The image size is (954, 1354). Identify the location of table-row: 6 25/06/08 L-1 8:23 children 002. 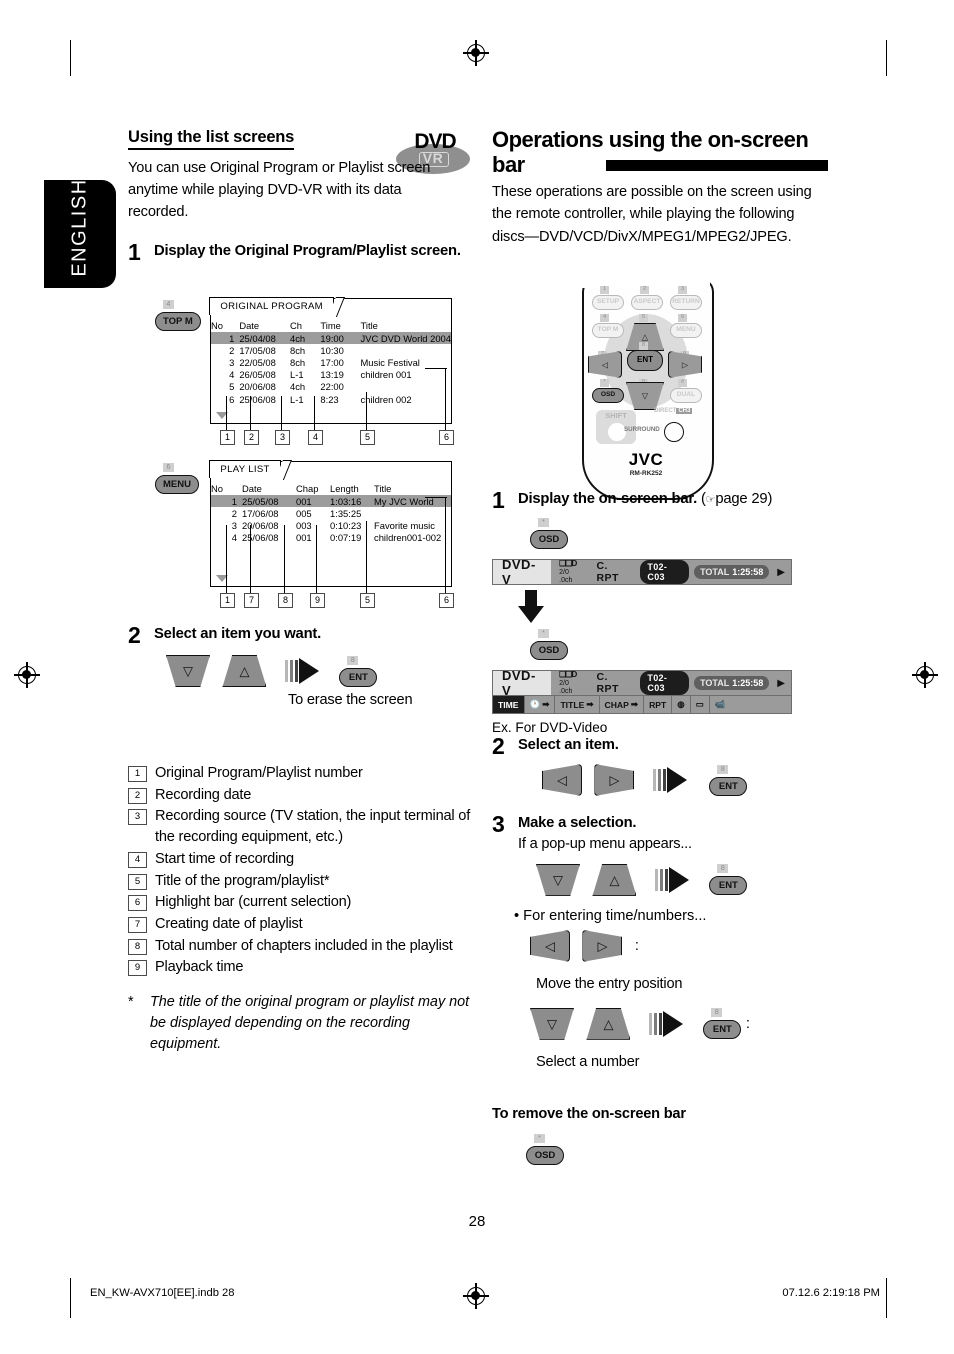
(331, 399).